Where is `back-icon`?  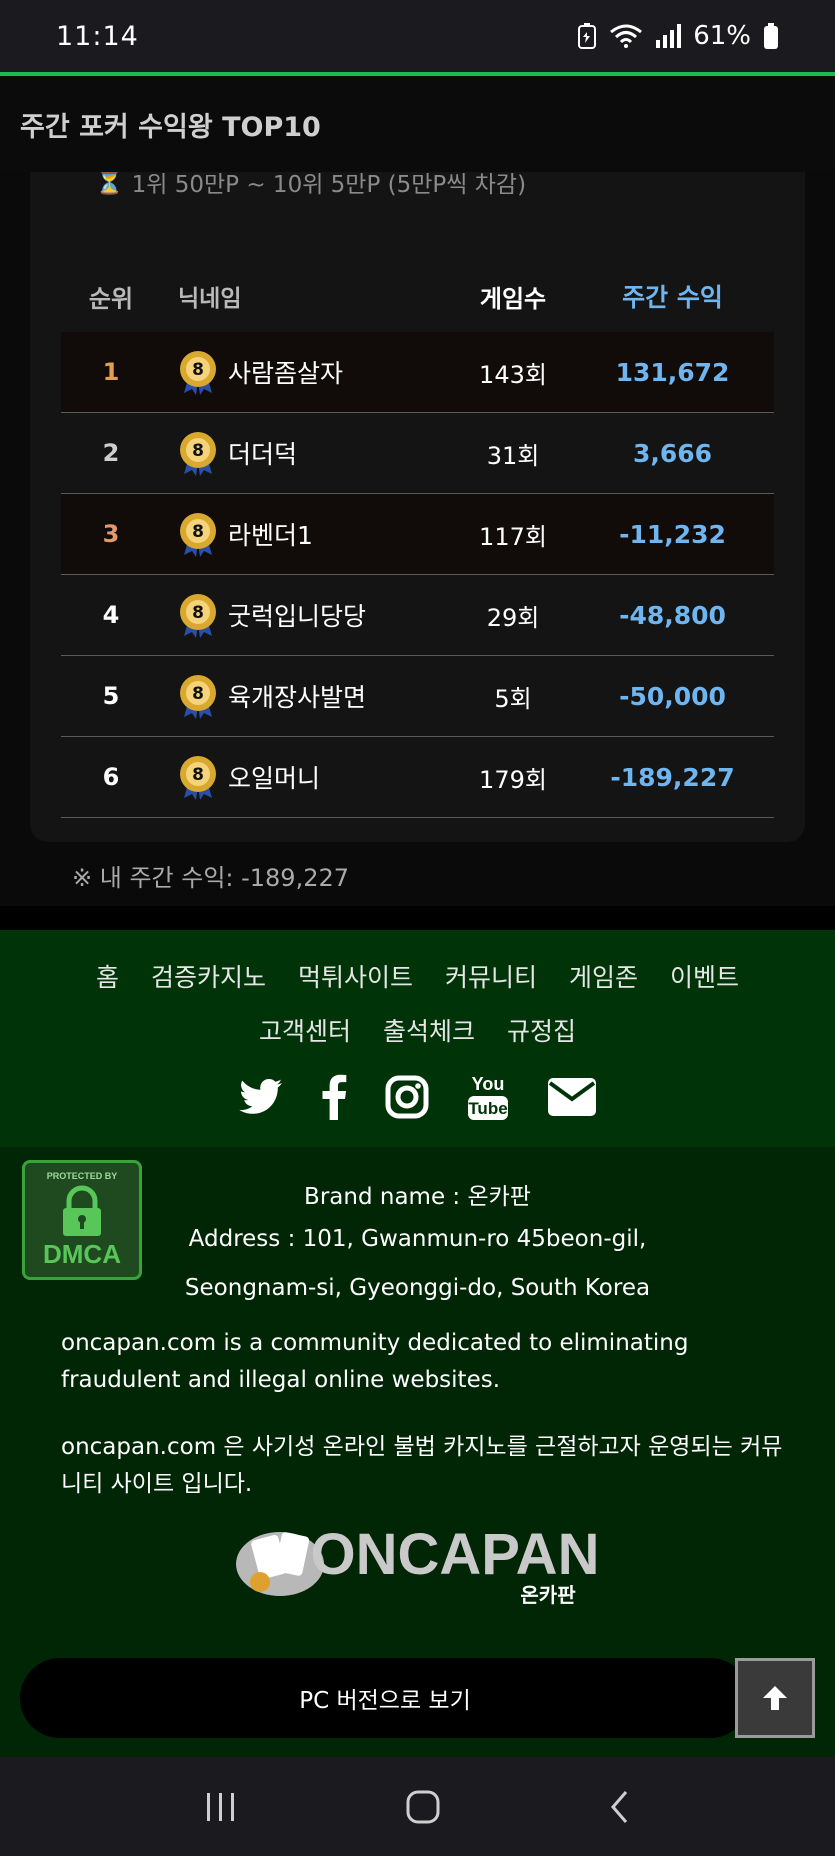 back-icon is located at coordinates (620, 1807).